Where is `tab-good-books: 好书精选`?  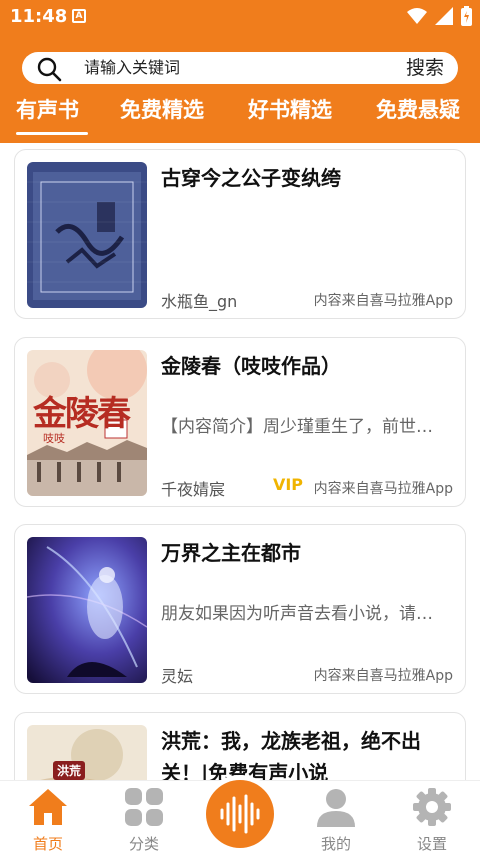
tab-good-books: 好书精选 is located at coordinates (290, 112).